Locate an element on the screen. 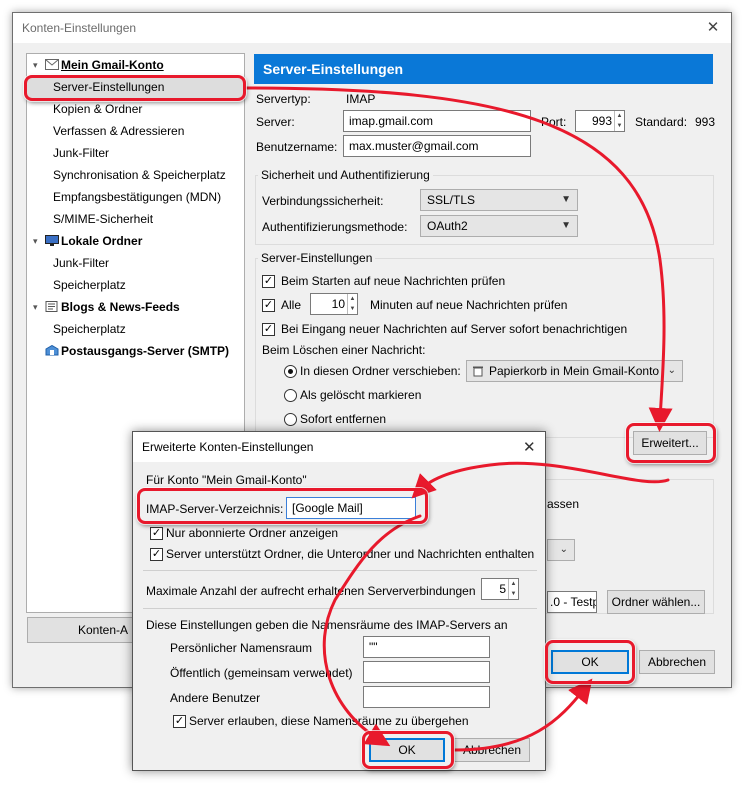 Image resolution: width=743 pixels, height=791 pixels. username-input: max.muster@gmail.com is located at coordinates (437, 146).